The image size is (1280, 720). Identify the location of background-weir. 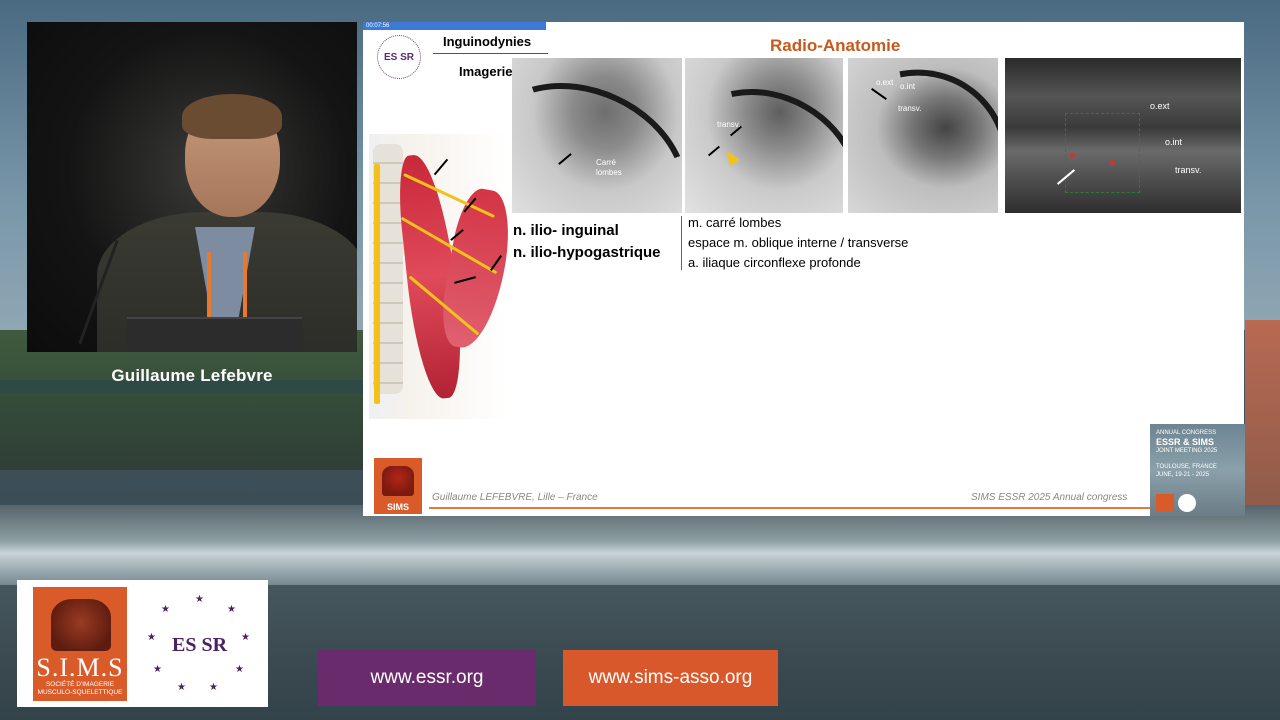
(640, 545).